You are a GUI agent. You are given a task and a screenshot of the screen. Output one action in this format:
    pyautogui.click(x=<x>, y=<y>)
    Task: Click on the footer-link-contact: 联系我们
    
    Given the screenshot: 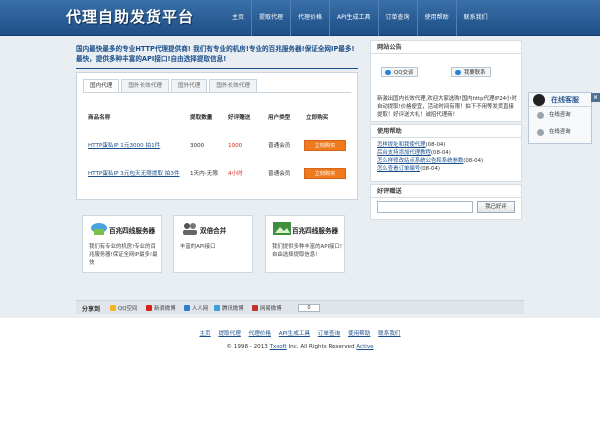 What is the action you would take?
    pyautogui.click(x=389, y=334)
    